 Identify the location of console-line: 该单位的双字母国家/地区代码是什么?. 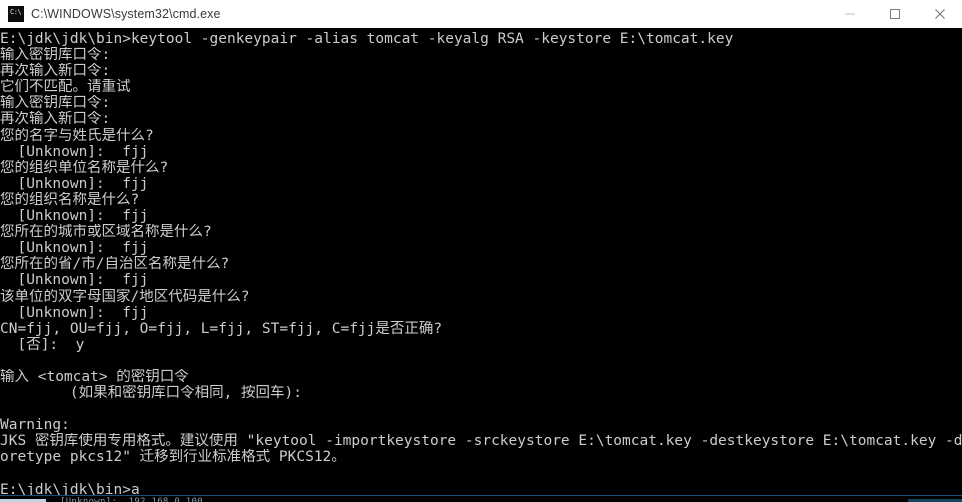
(125, 296).